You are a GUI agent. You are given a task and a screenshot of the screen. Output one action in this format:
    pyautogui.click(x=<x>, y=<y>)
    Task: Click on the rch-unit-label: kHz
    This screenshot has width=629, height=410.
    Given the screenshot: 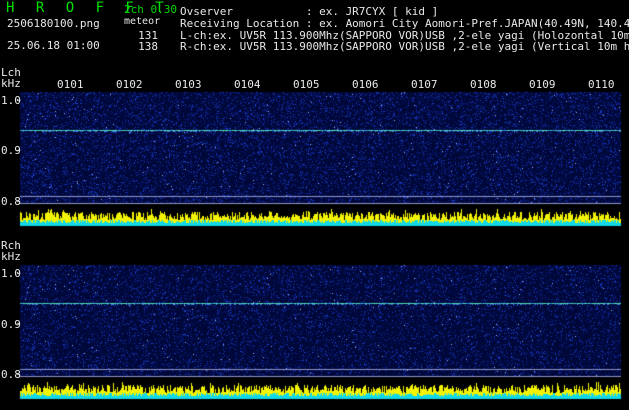 What is the action you would take?
    pyautogui.click(x=11, y=256)
    